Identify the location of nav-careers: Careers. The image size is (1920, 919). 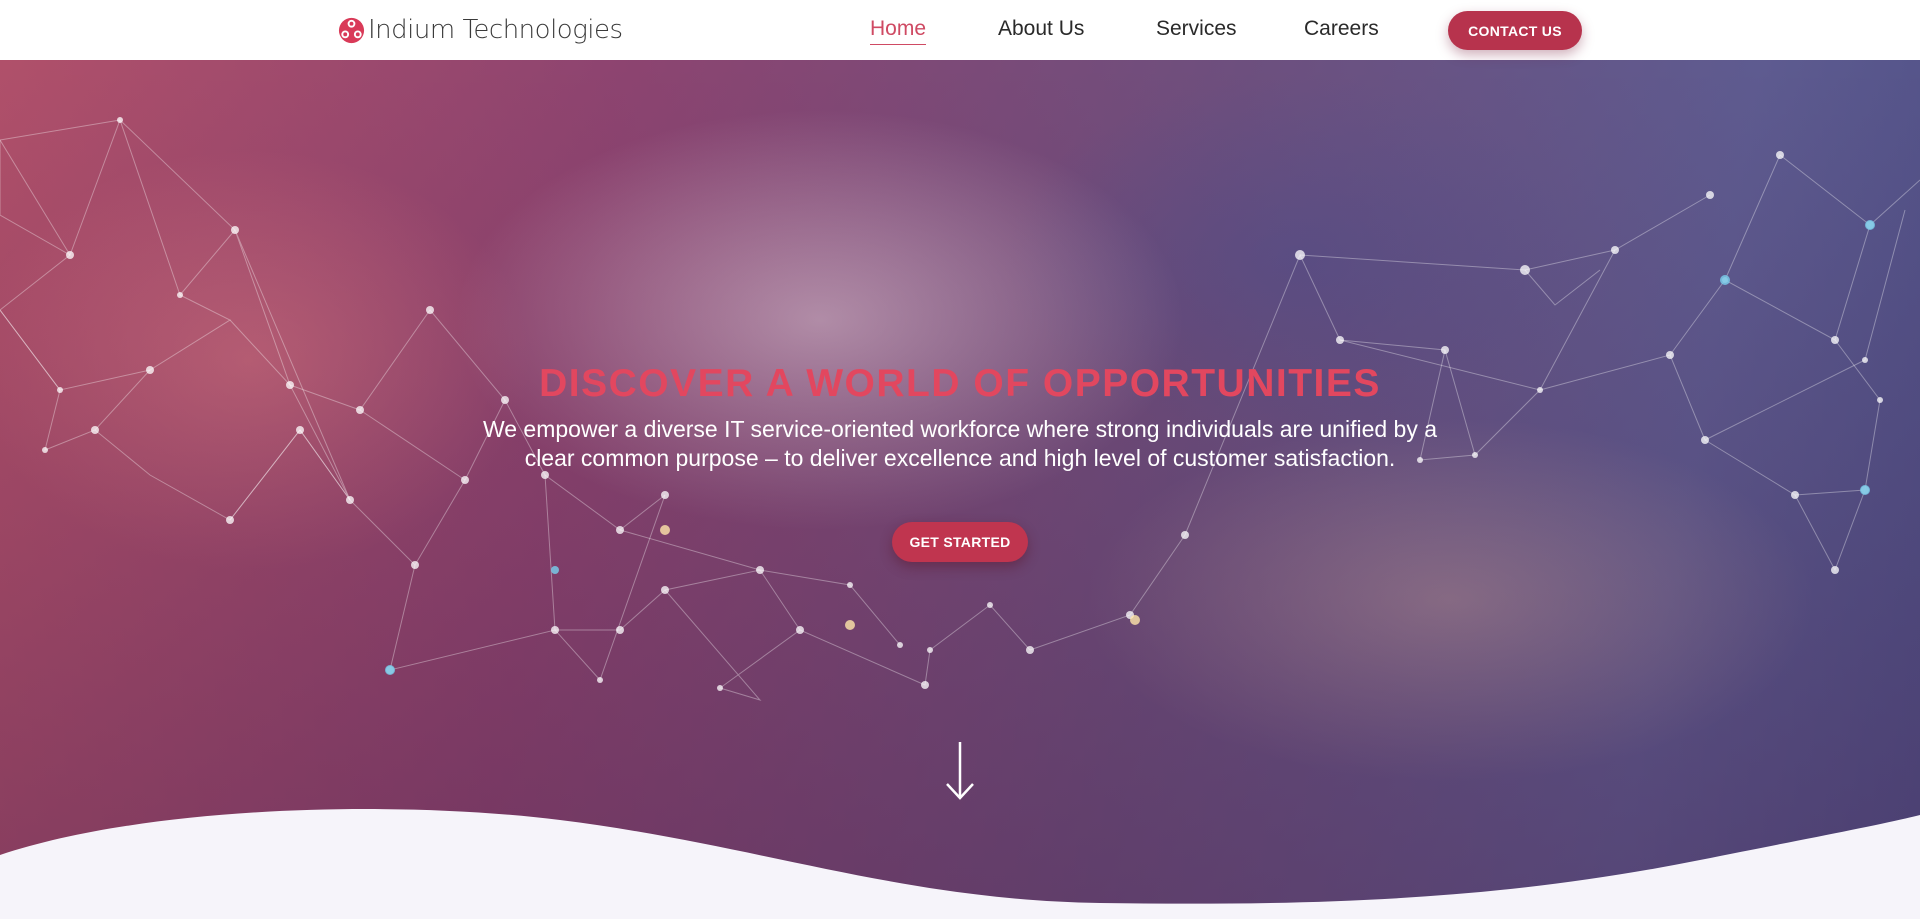
(1341, 29).